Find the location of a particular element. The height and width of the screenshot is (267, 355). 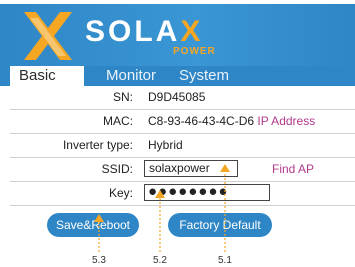

row-ssid: SSID: solaxpower Find AP is located at coordinates (182, 170).